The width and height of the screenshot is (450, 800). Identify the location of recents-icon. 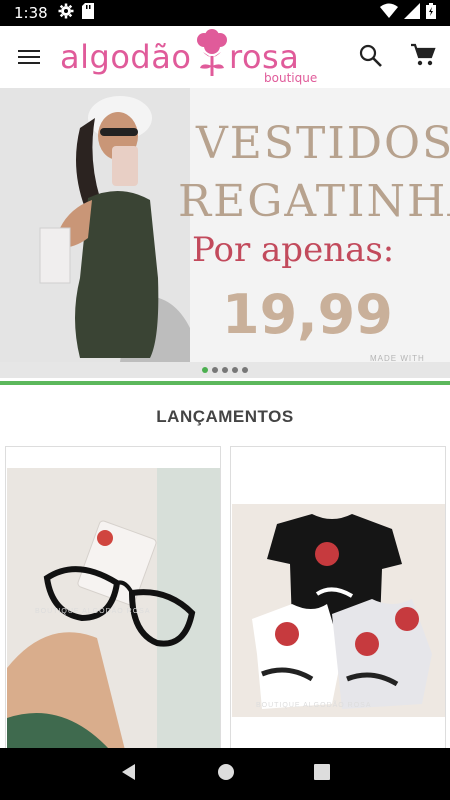
(322, 774).